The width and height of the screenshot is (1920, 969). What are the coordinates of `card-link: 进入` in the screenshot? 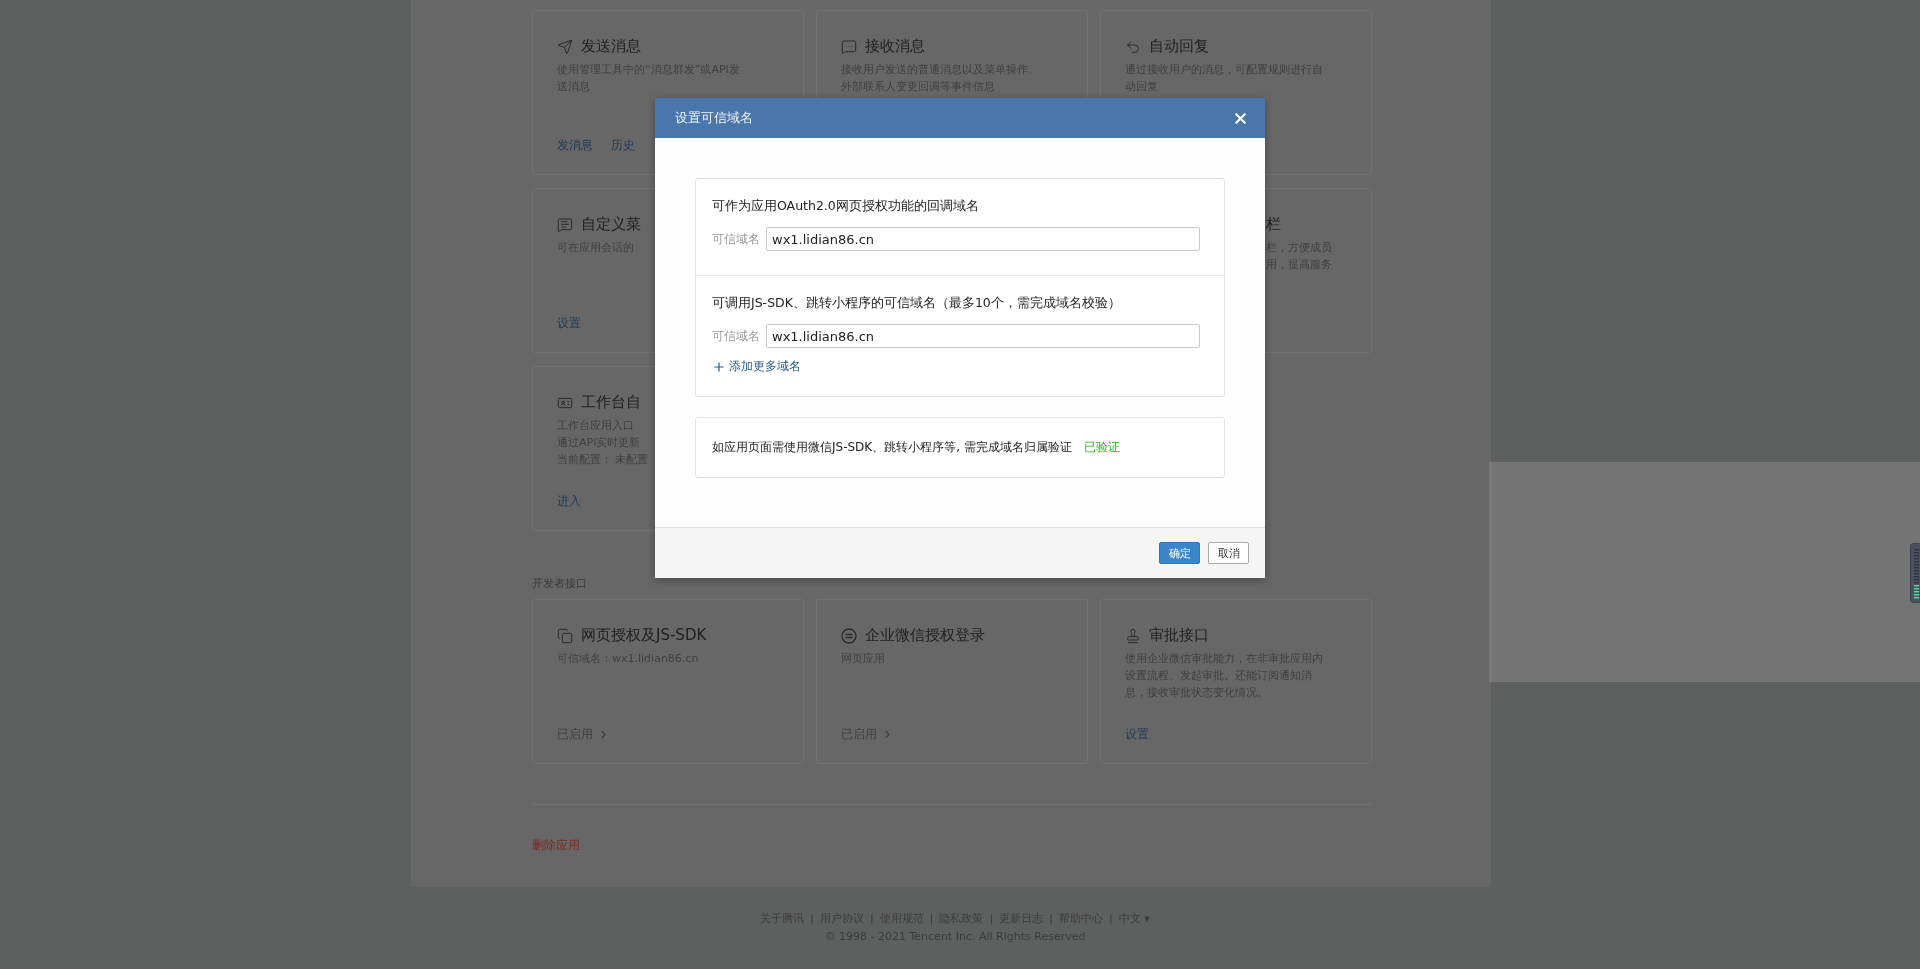 It's located at (569, 501).